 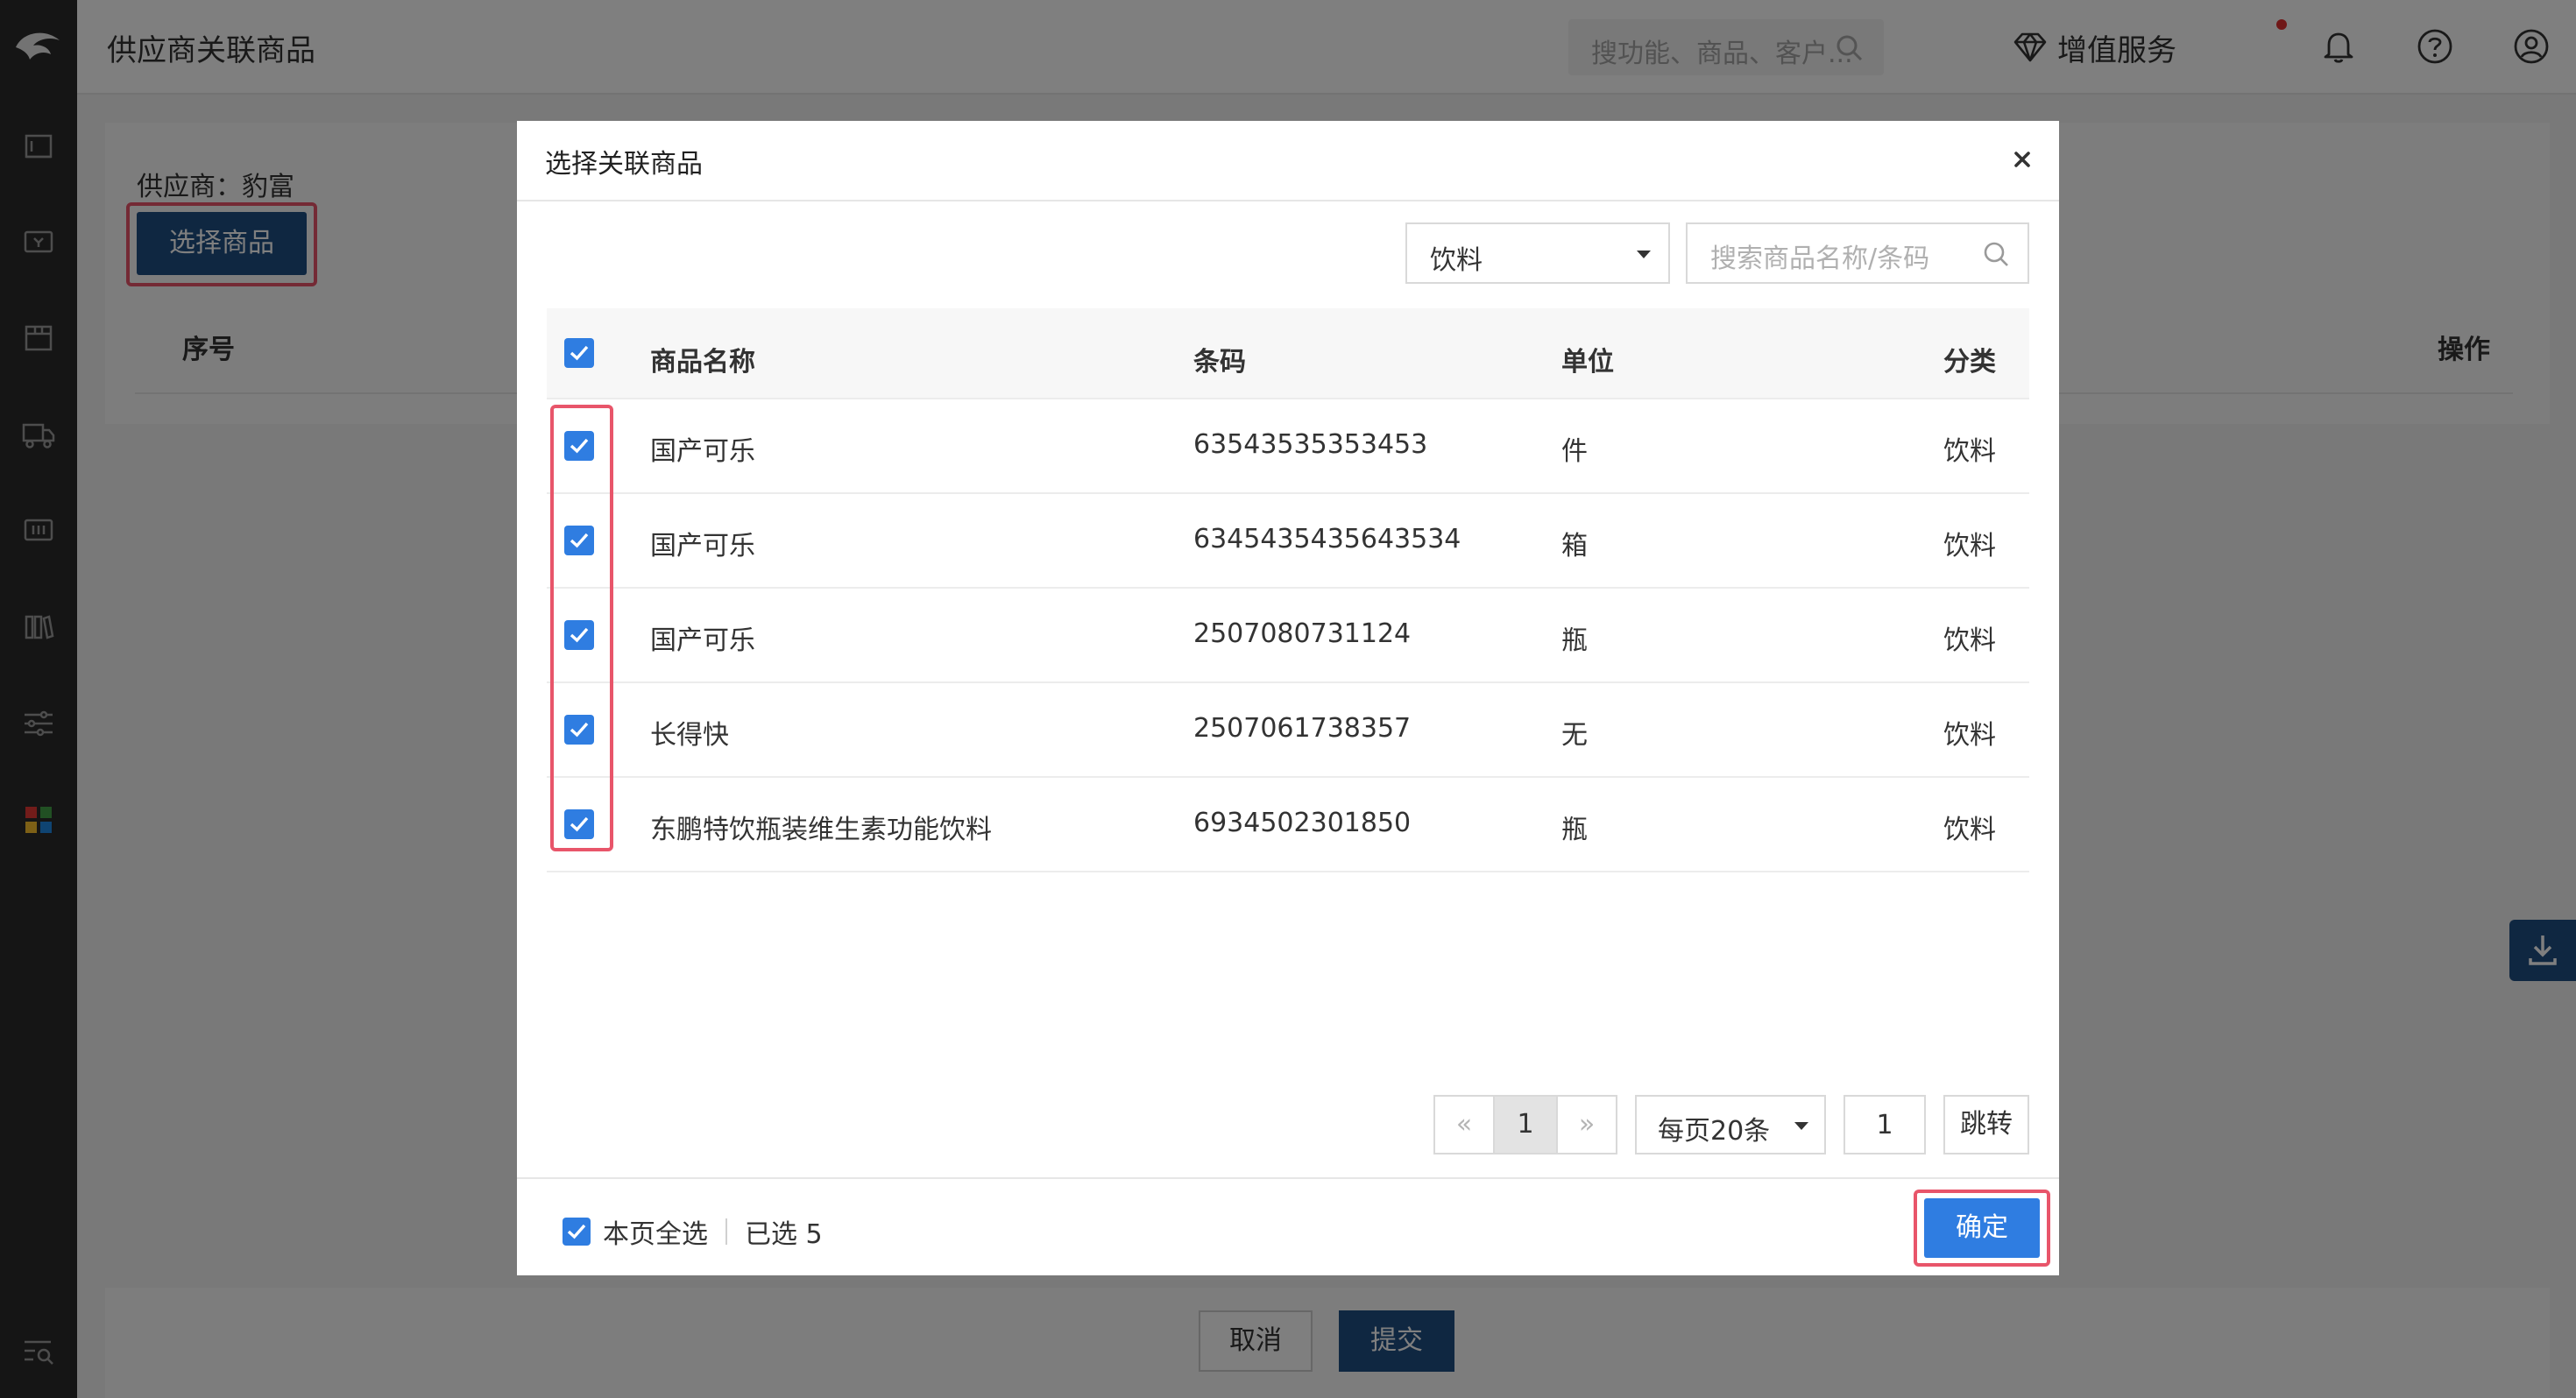 What do you see at coordinates (1982, 1228) in the screenshot?
I see `confirm-button-highlight` at bounding box center [1982, 1228].